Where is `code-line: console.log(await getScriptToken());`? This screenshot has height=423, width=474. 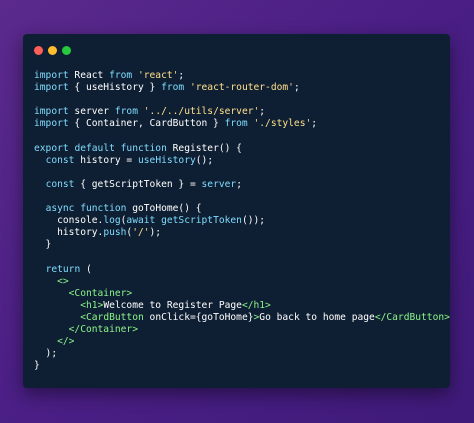
code-line: console.log(await getScriptToken()); is located at coordinates (238, 221).